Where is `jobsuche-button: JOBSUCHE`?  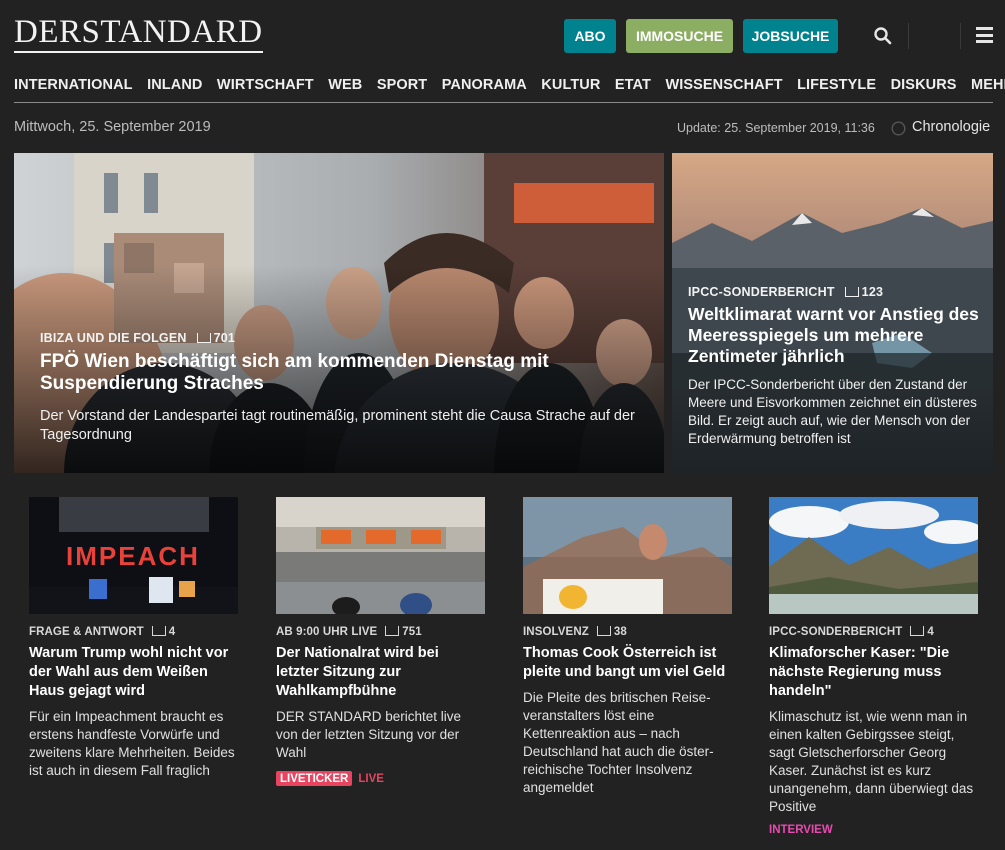
jobsuche-button: JOBSUCHE is located at coordinates (790, 36).